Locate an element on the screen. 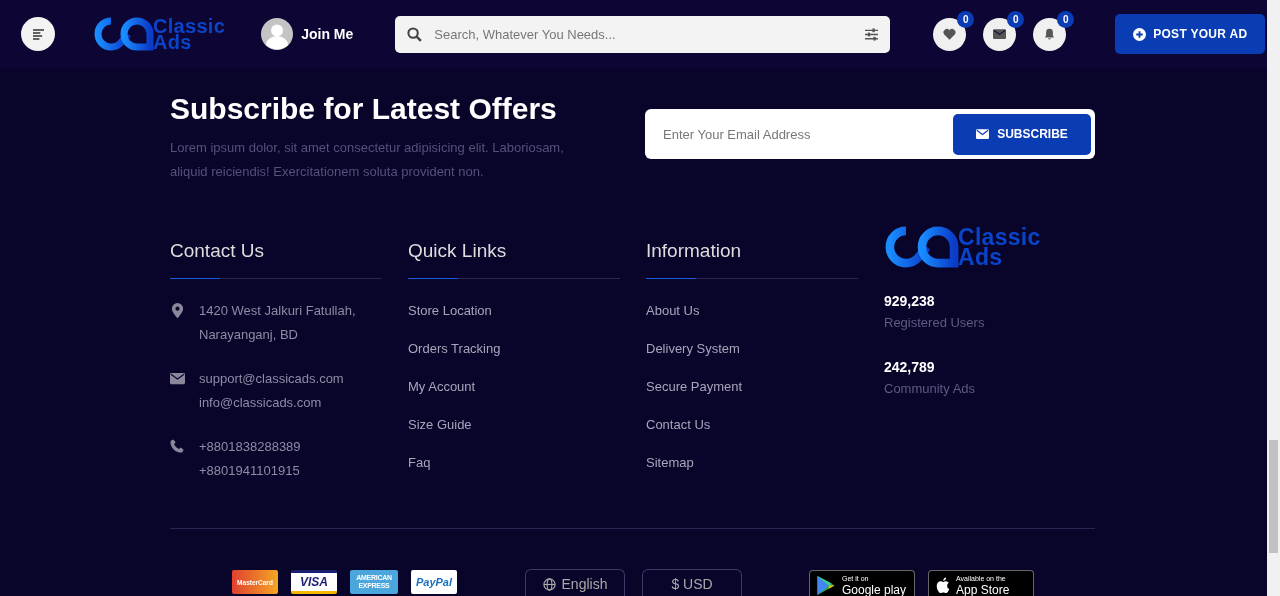  currency-select: $ USD is located at coordinates (692, 582).